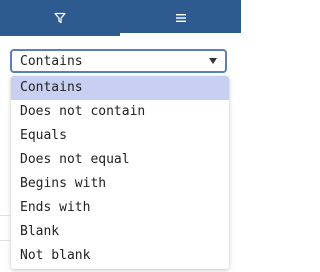 Image resolution: width=320 pixels, height=272 pixels. Describe the element at coordinates (51, 61) in the screenshot. I see `filter-type-selected-value: Contains` at that location.